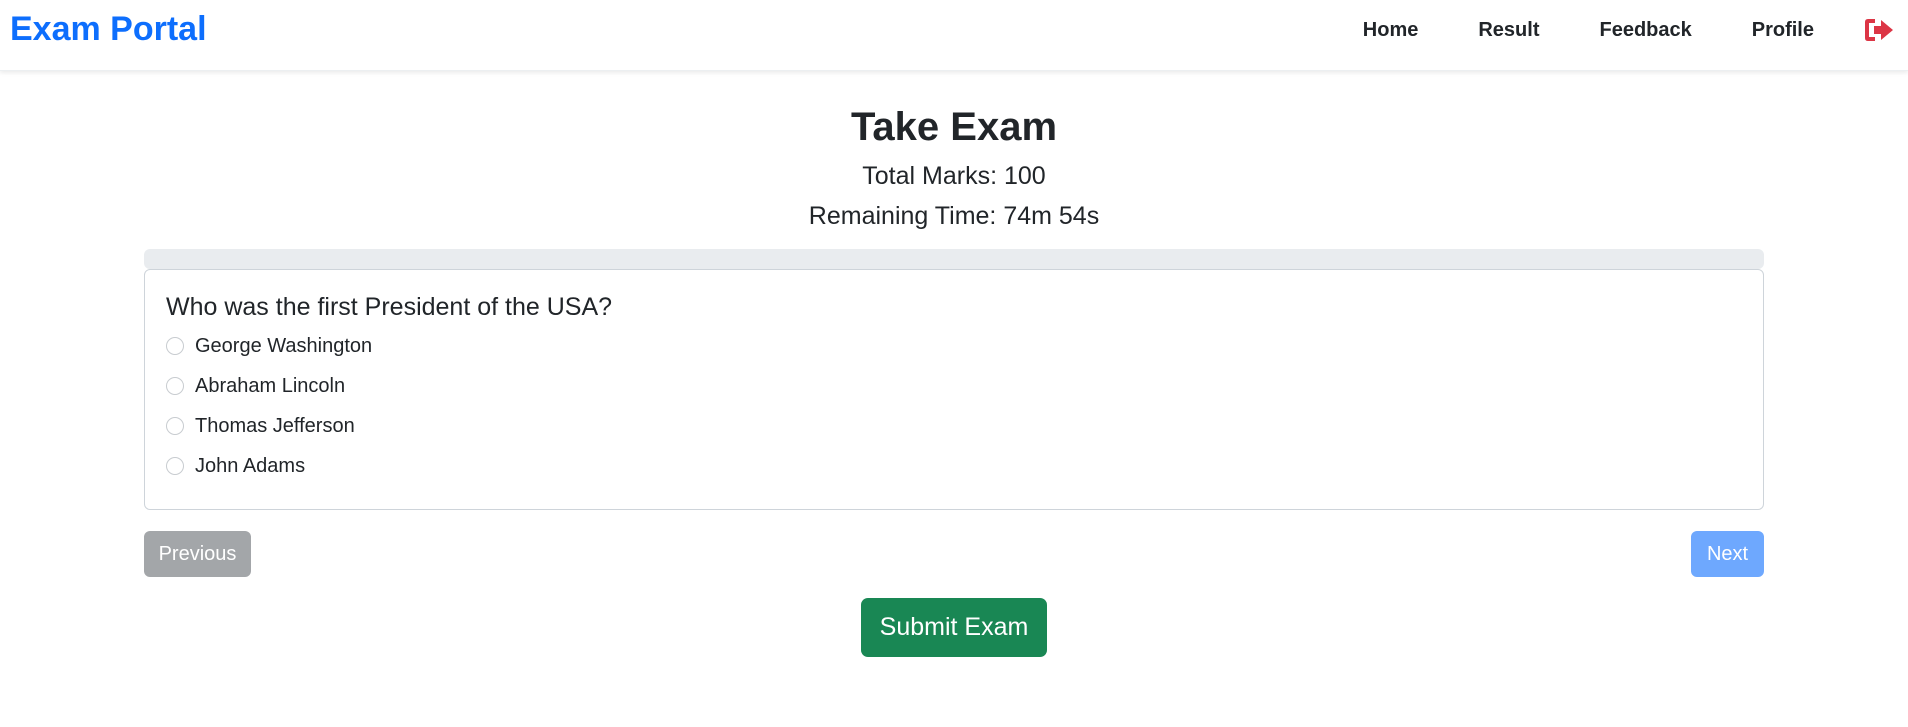  What do you see at coordinates (1391, 30) in the screenshot?
I see `nav-link-home: Home` at bounding box center [1391, 30].